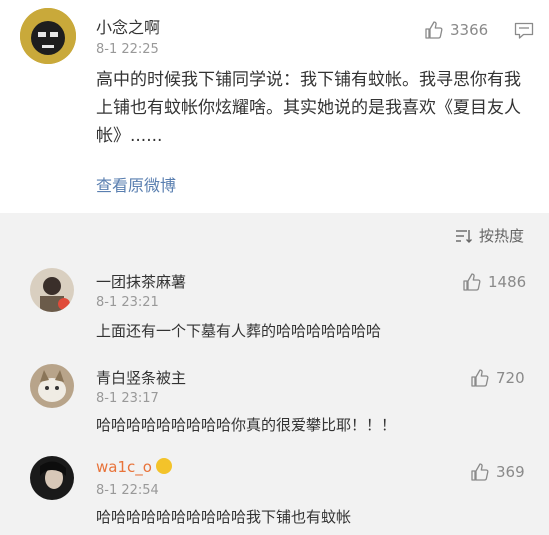  I want to click on username: wa1c_o, so click(134, 466).